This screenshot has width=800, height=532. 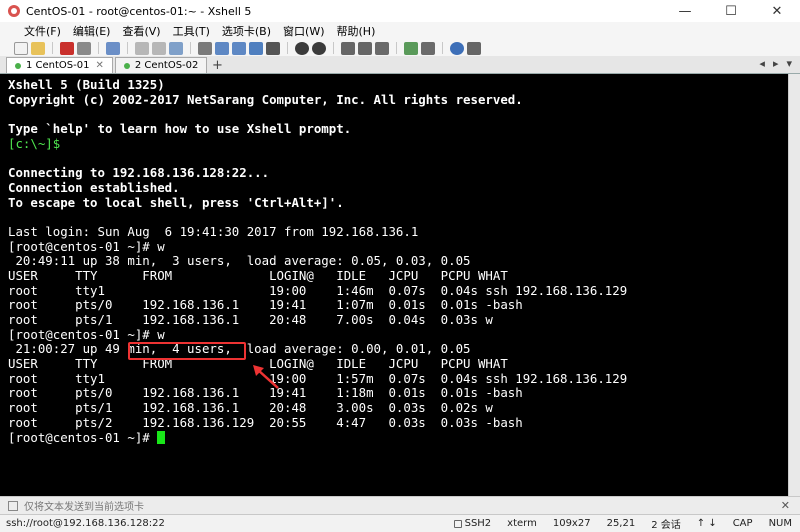 What do you see at coordinates (400, 48) in the screenshot?
I see `toolbar` at bounding box center [400, 48].